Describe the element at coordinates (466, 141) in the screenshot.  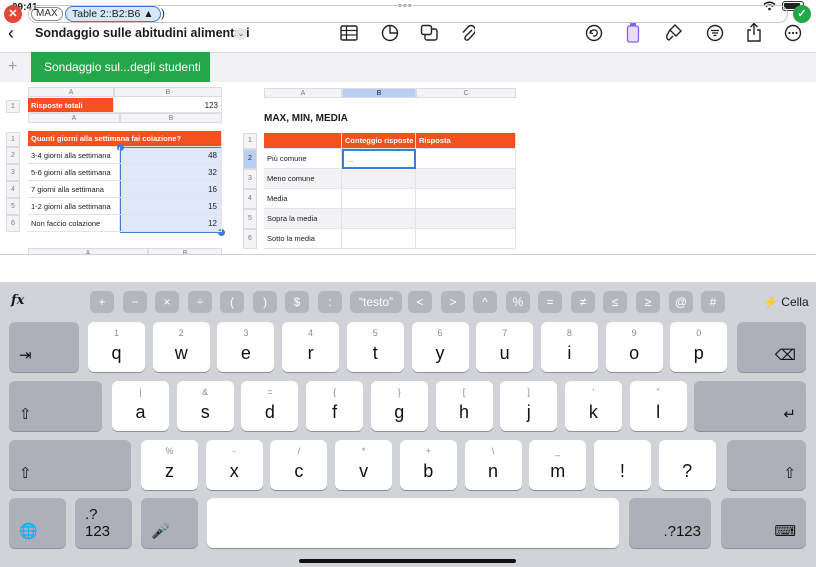
I see `header-answer: Risposta` at that location.